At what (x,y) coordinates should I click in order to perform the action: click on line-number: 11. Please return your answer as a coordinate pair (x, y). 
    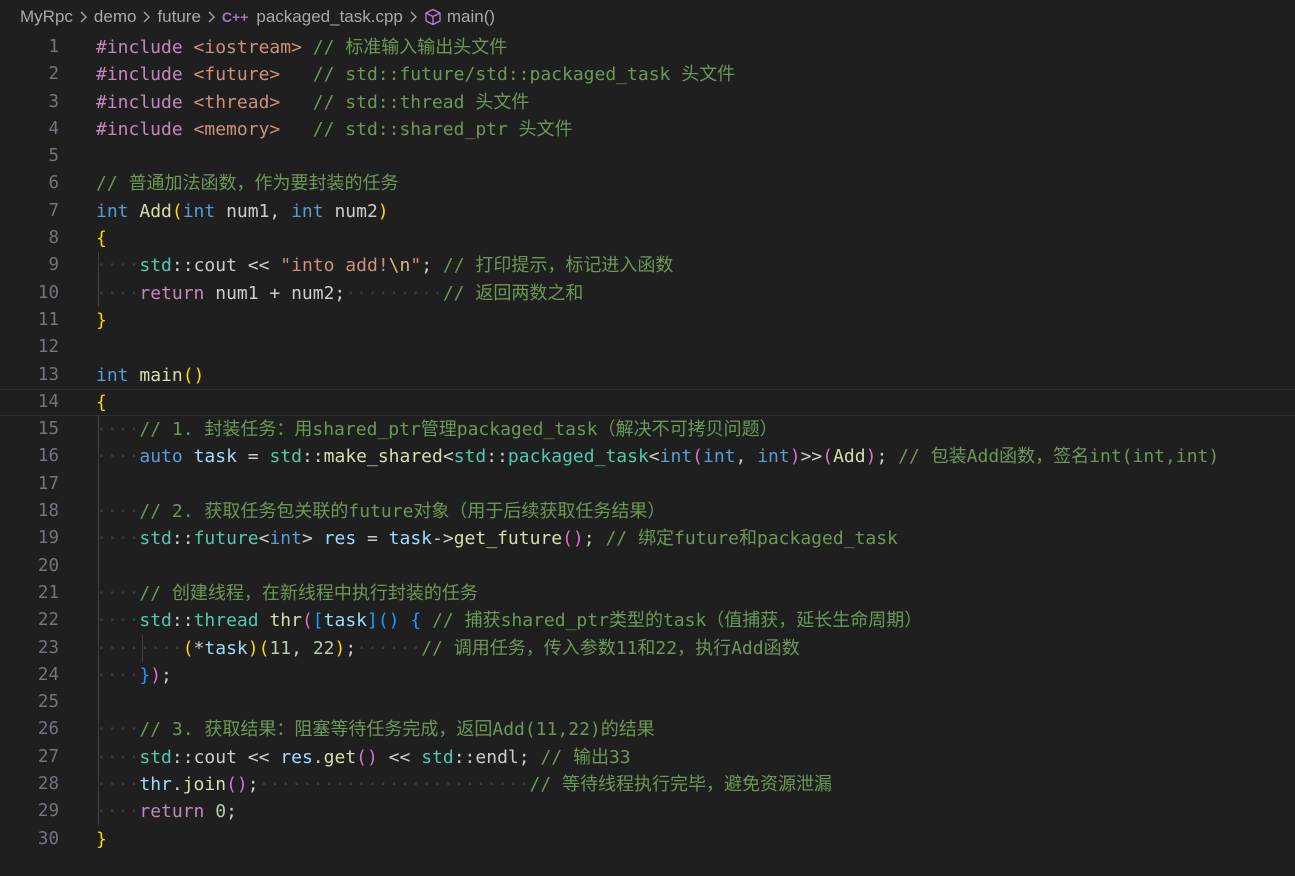
    Looking at the image, I should click on (29, 320).